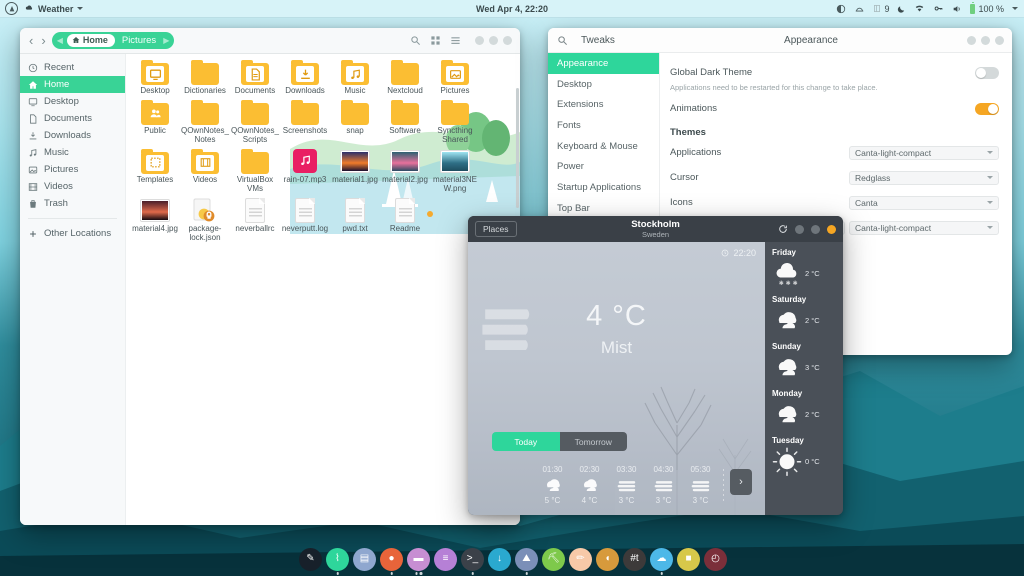  I want to click on dock-item-system-monitor: ⌇, so click(337, 561).